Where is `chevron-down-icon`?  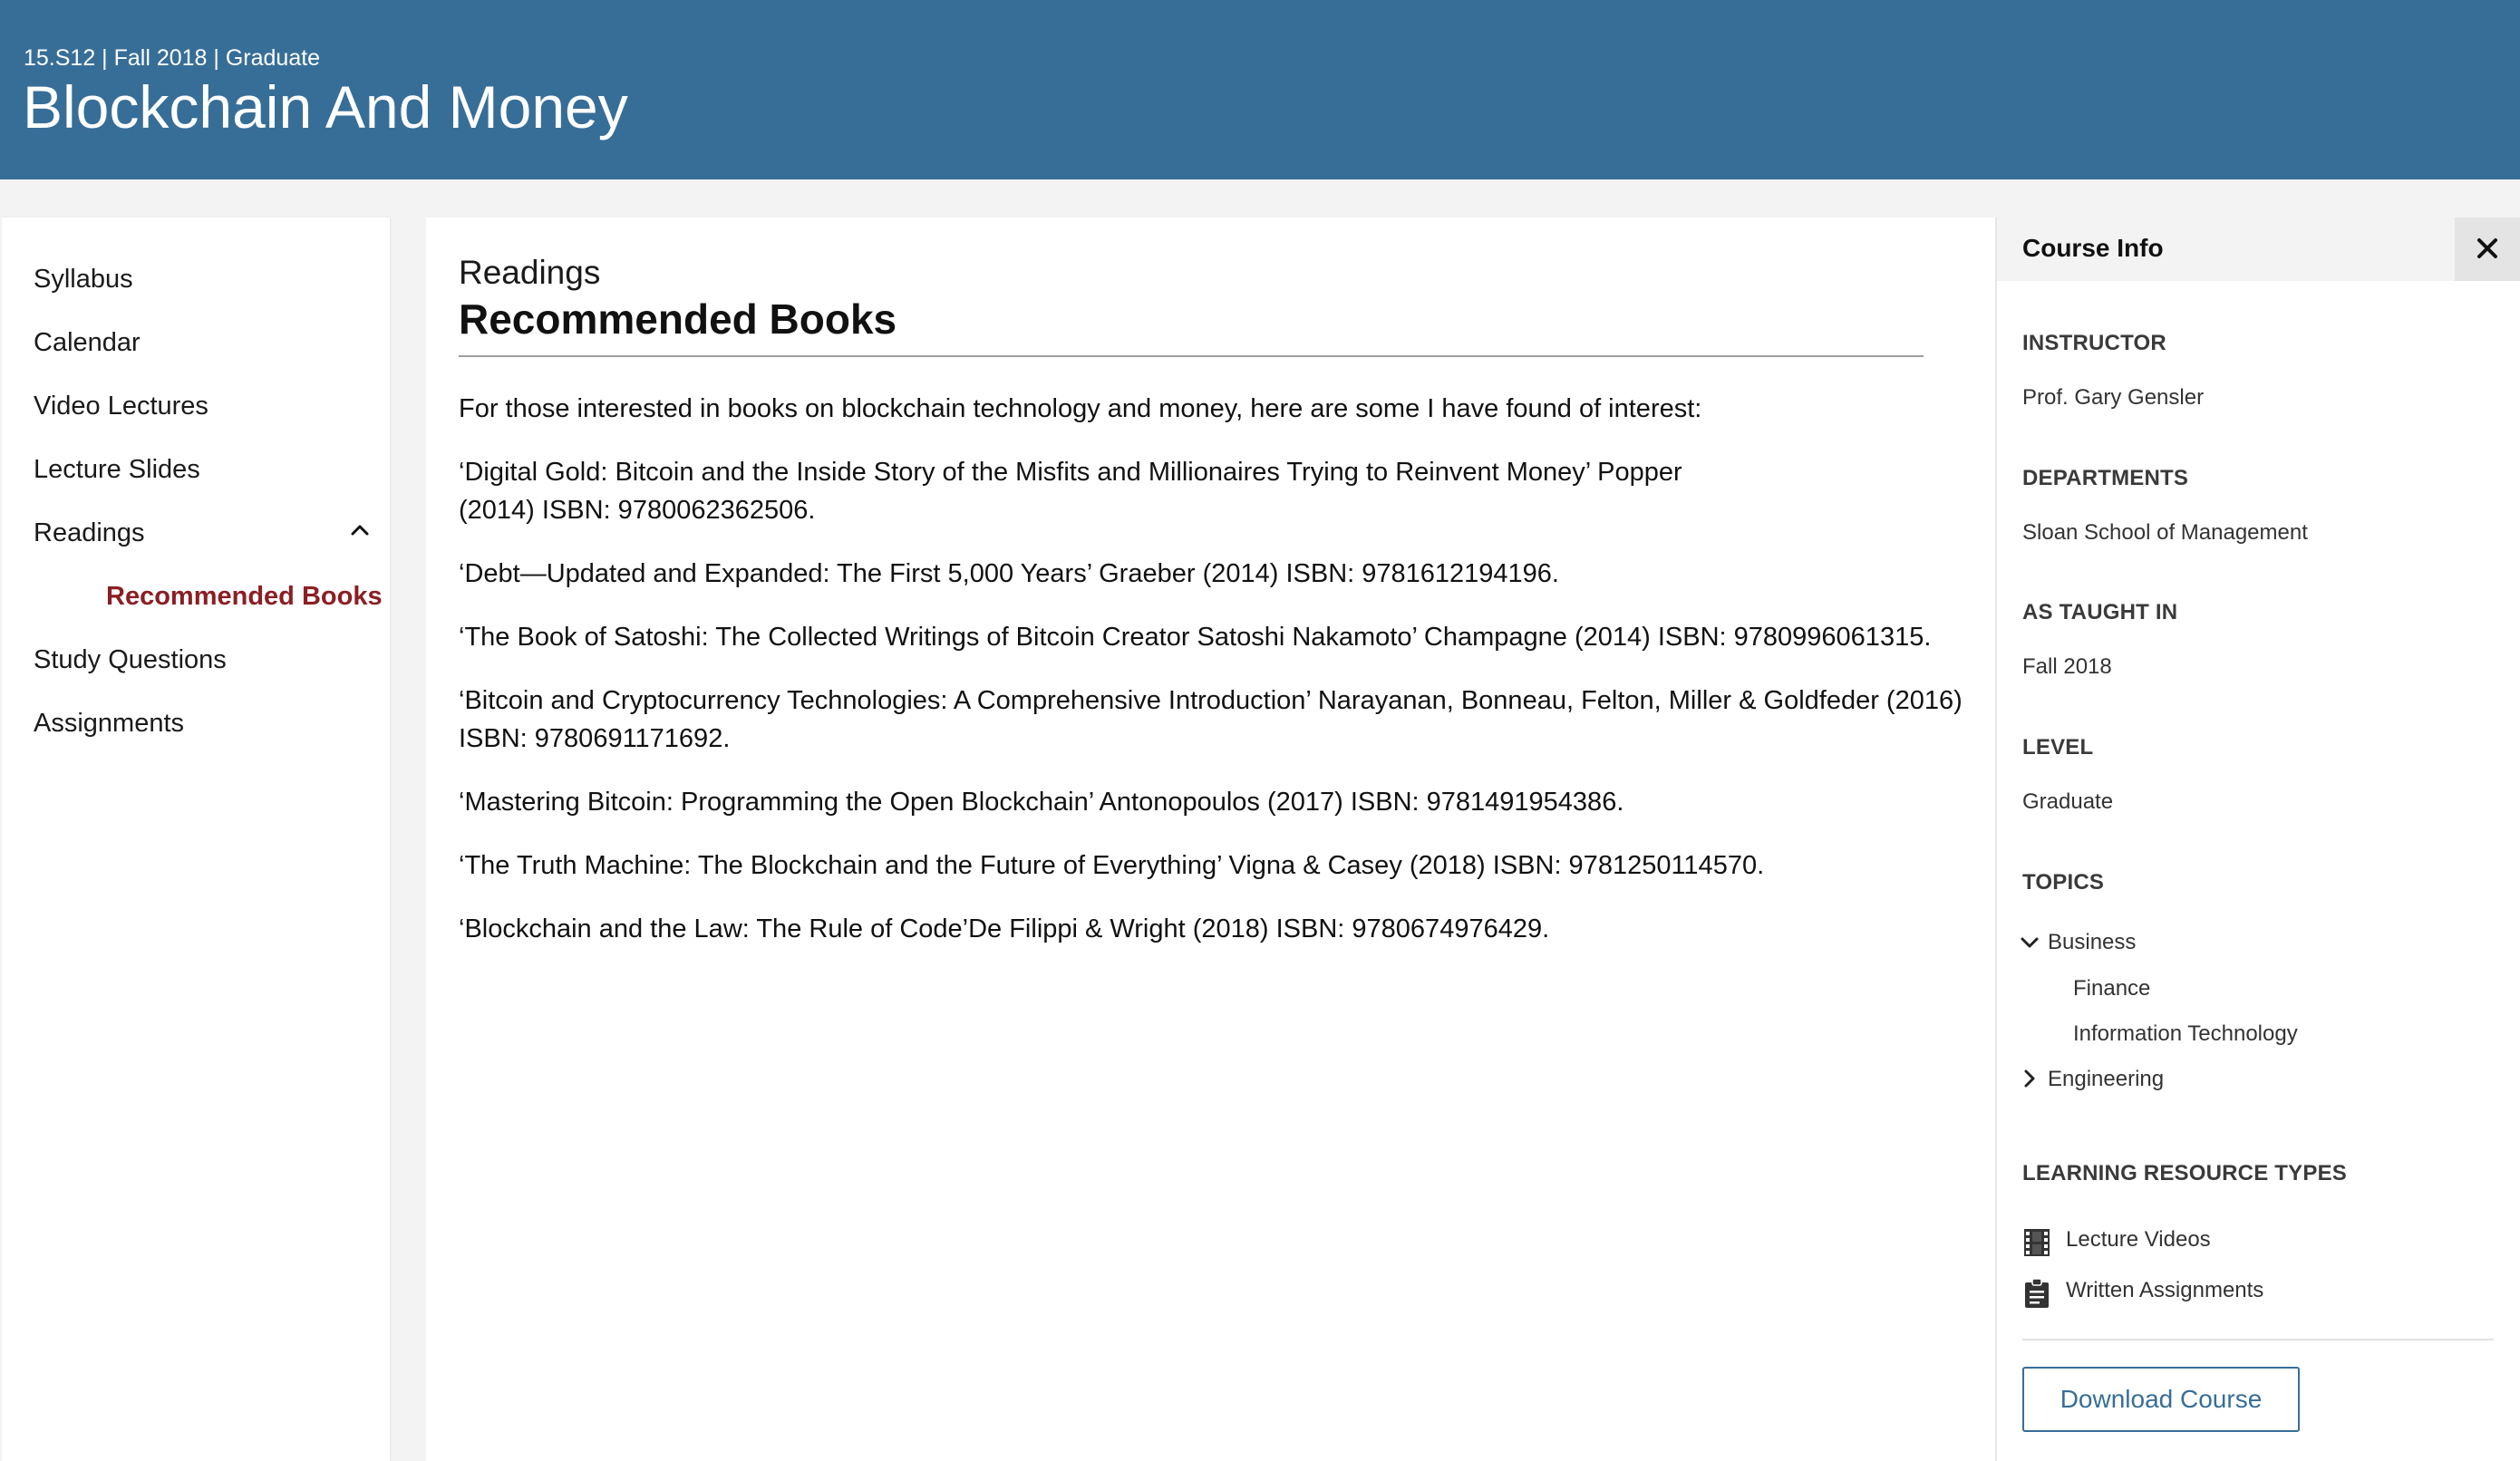 chevron-down-icon is located at coordinates (2030, 943).